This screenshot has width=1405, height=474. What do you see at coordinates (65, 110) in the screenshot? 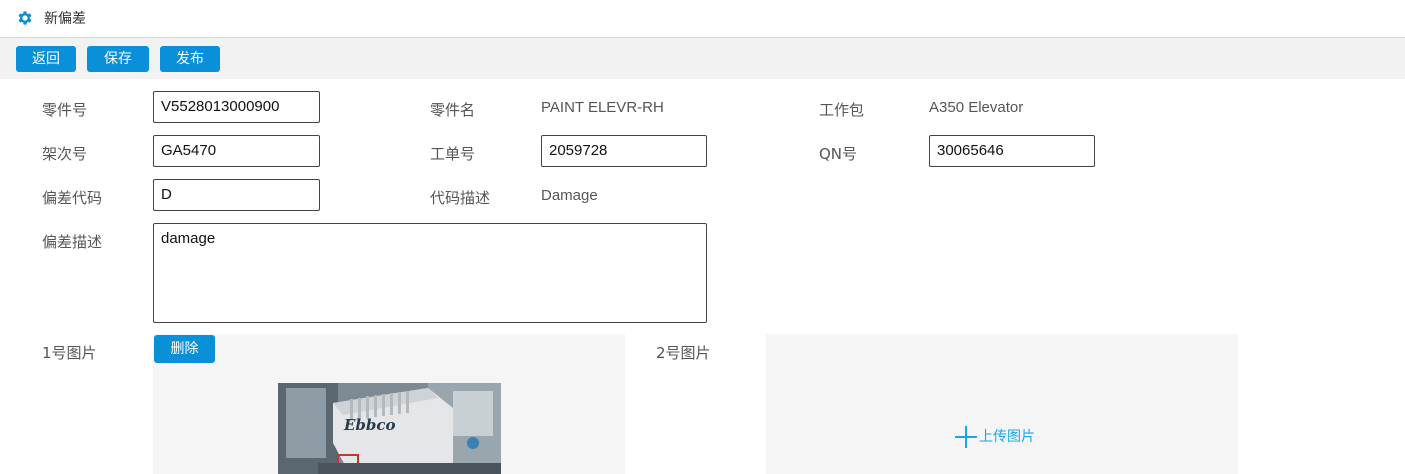
I see `part-no-label: 零件号` at bounding box center [65, 110].